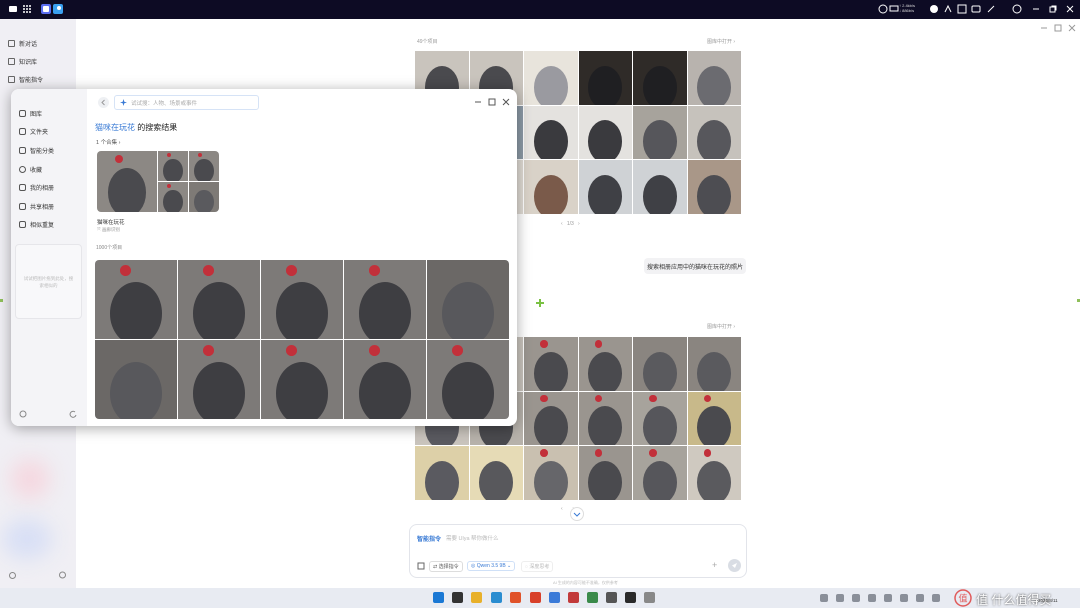 The width and height of the screenshot is (1080, 608). I want to click on share-icon, so click(948, 9).